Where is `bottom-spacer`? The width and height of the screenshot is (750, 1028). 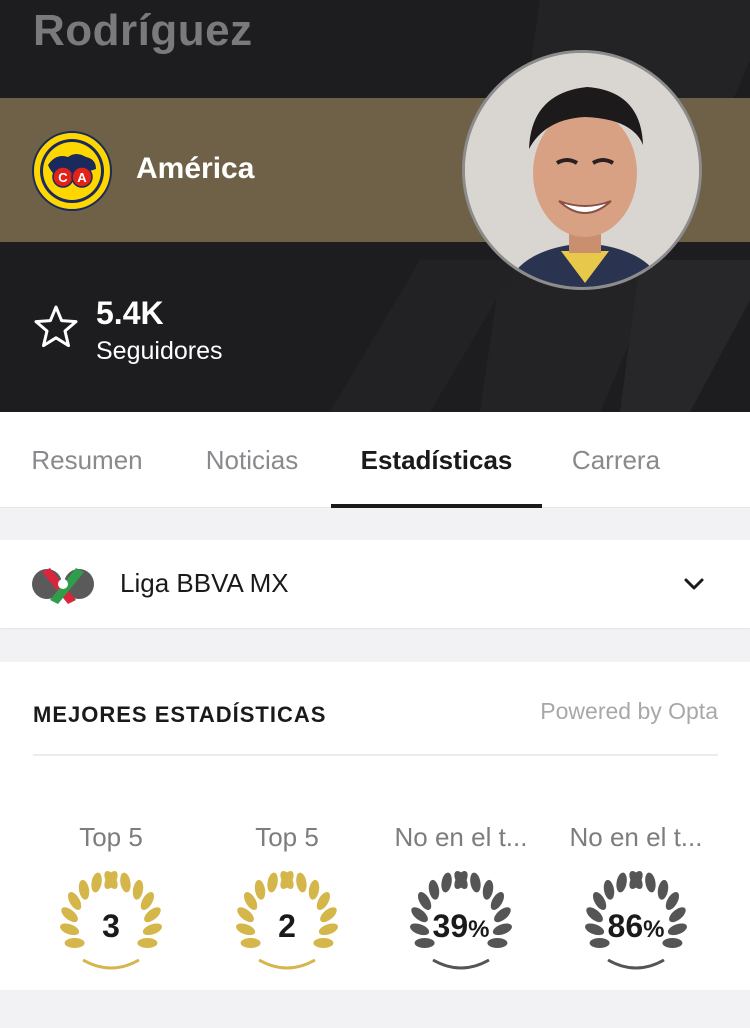
bottom-spacer is located at coordinates (375, 1009).